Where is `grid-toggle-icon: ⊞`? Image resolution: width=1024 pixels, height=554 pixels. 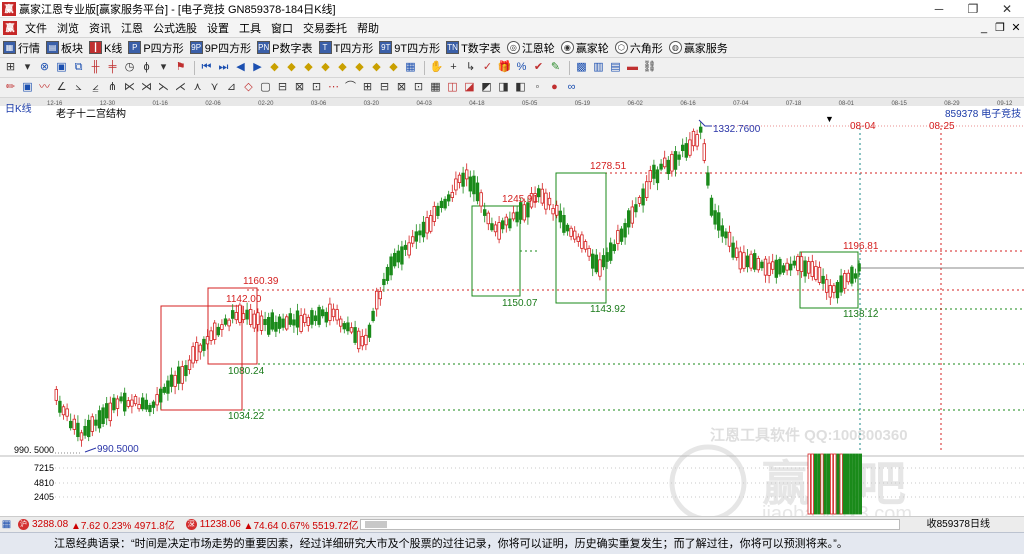
grid-toggle-icon: ⊞ is located at coordinates (10, 67).